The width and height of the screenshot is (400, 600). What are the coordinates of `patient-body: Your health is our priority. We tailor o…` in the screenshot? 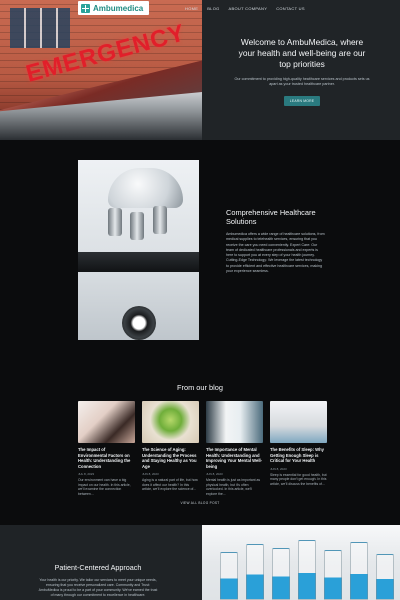 It's located at (98, 587).